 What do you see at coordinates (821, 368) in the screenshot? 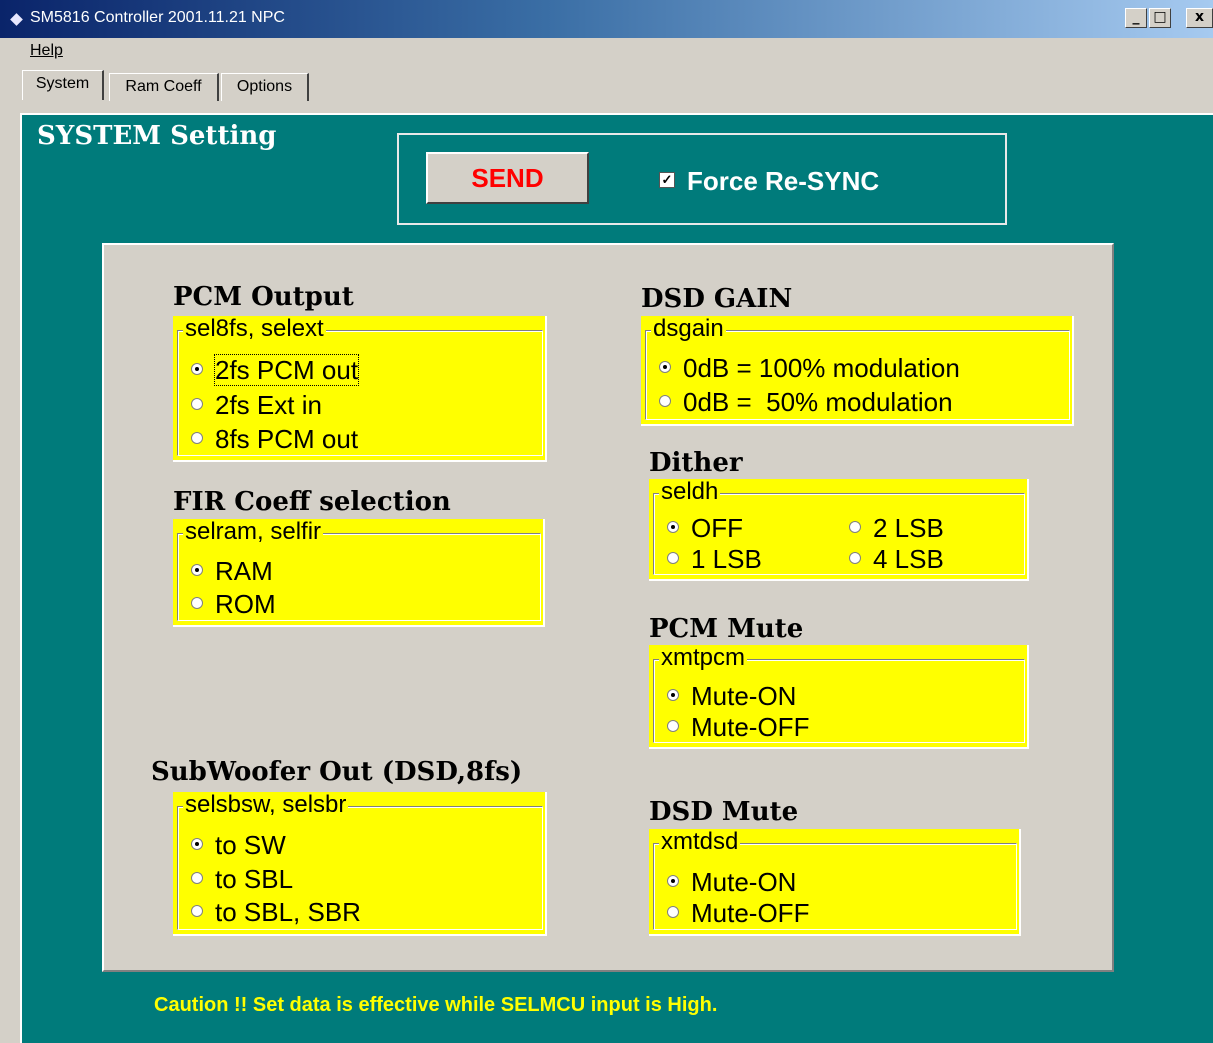
I see `radio-label: 0dB = 100% modulation` at bounding box center [821, 368].